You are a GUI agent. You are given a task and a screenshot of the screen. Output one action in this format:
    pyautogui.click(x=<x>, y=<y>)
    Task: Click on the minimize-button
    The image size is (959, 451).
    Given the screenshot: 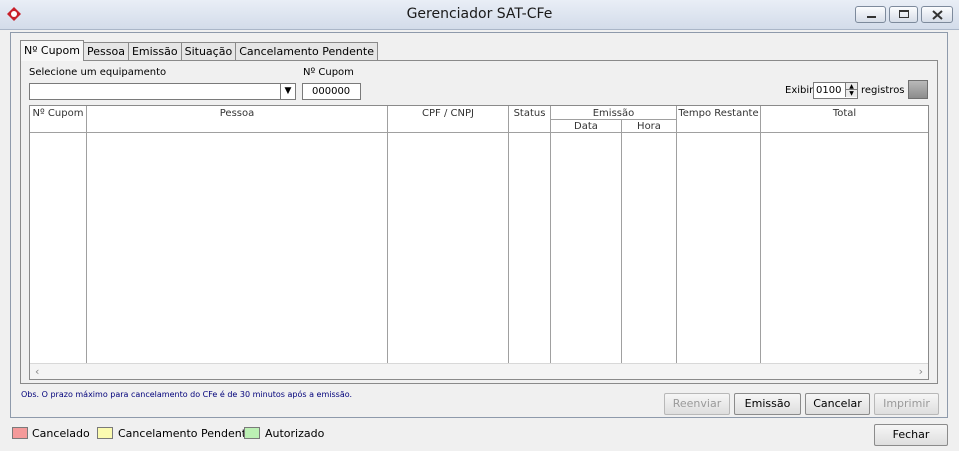 What is the action you would take?
    pyautogui.click(x=870, y=14)
    